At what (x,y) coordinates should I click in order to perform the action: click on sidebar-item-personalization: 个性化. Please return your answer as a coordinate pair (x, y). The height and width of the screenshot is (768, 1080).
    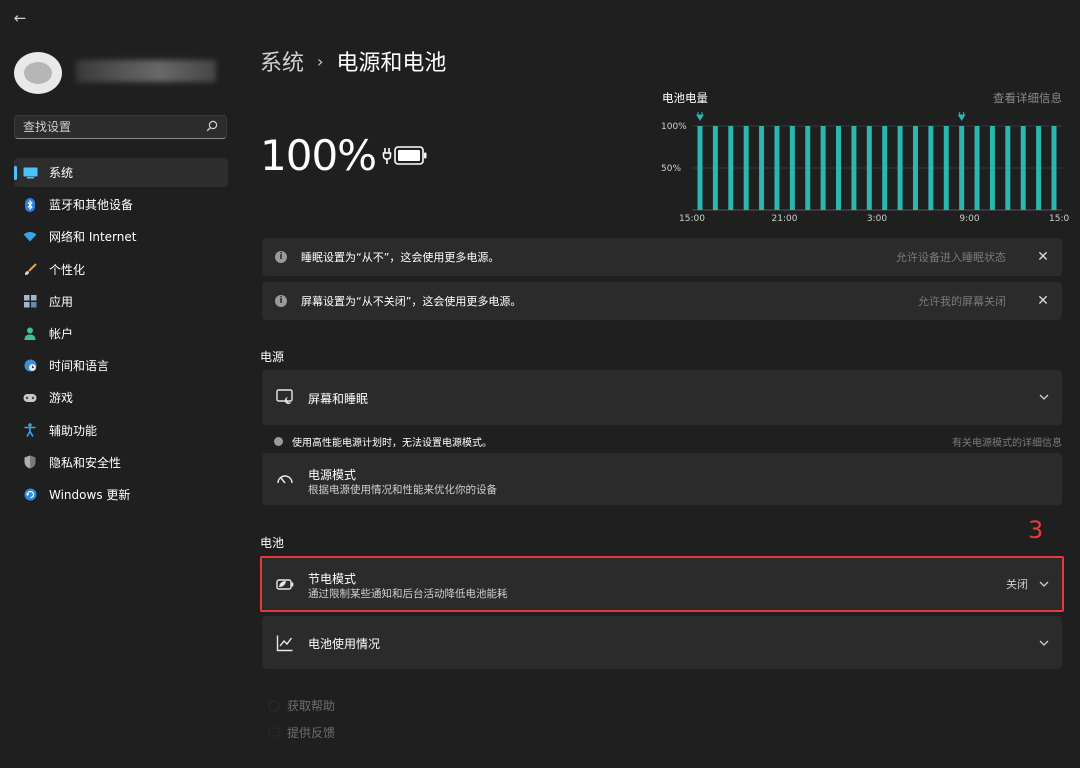
    Looking at the image, I should click on (121, 269).